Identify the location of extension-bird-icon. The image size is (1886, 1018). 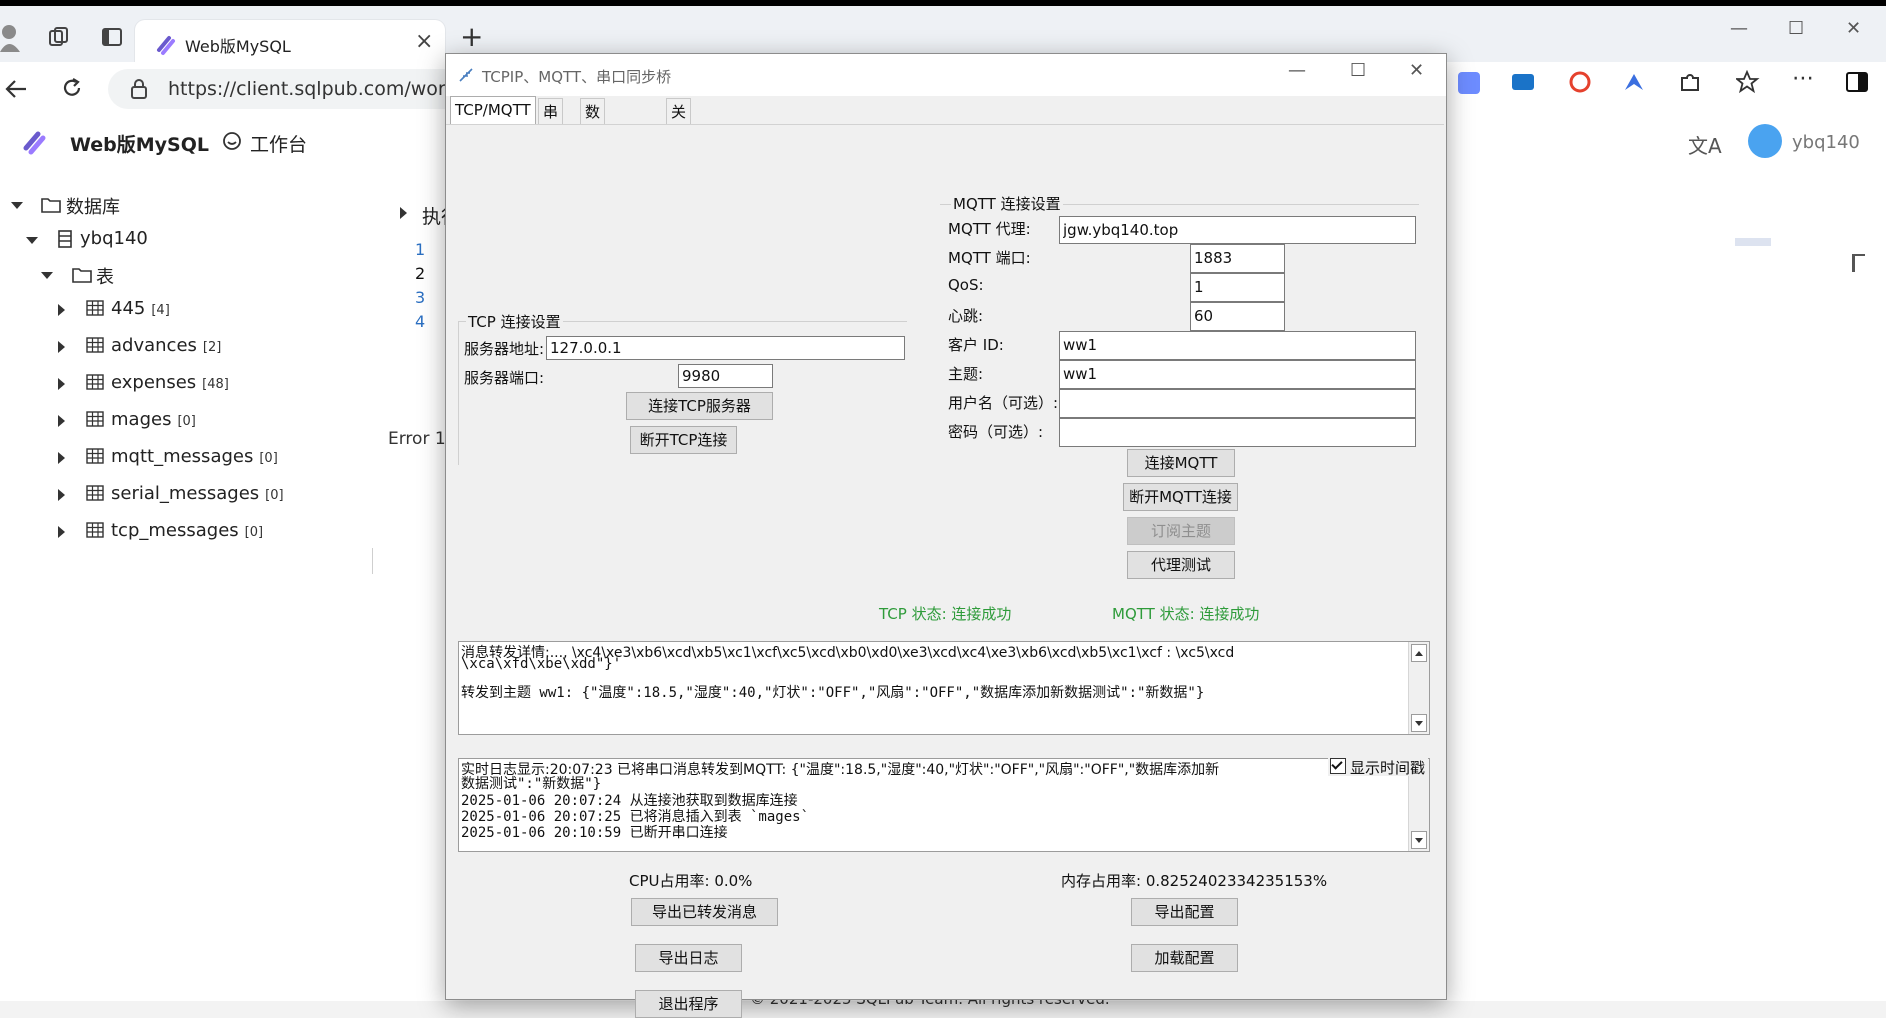
(1634, 82).